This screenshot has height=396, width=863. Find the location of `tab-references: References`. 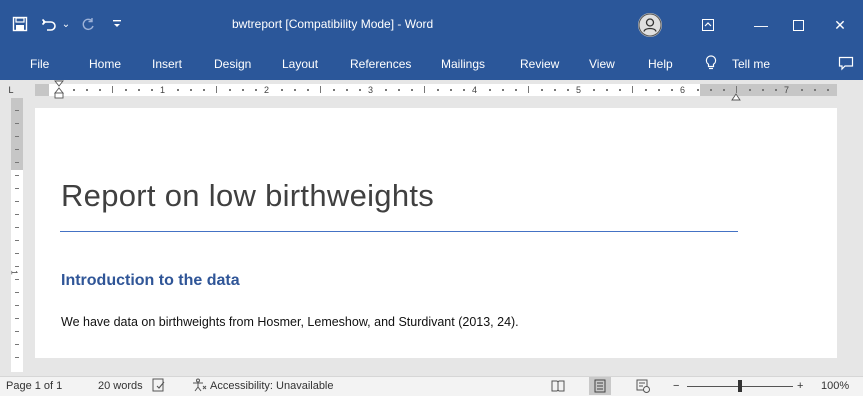

tab-references: References is located at coordinates (380, 64).